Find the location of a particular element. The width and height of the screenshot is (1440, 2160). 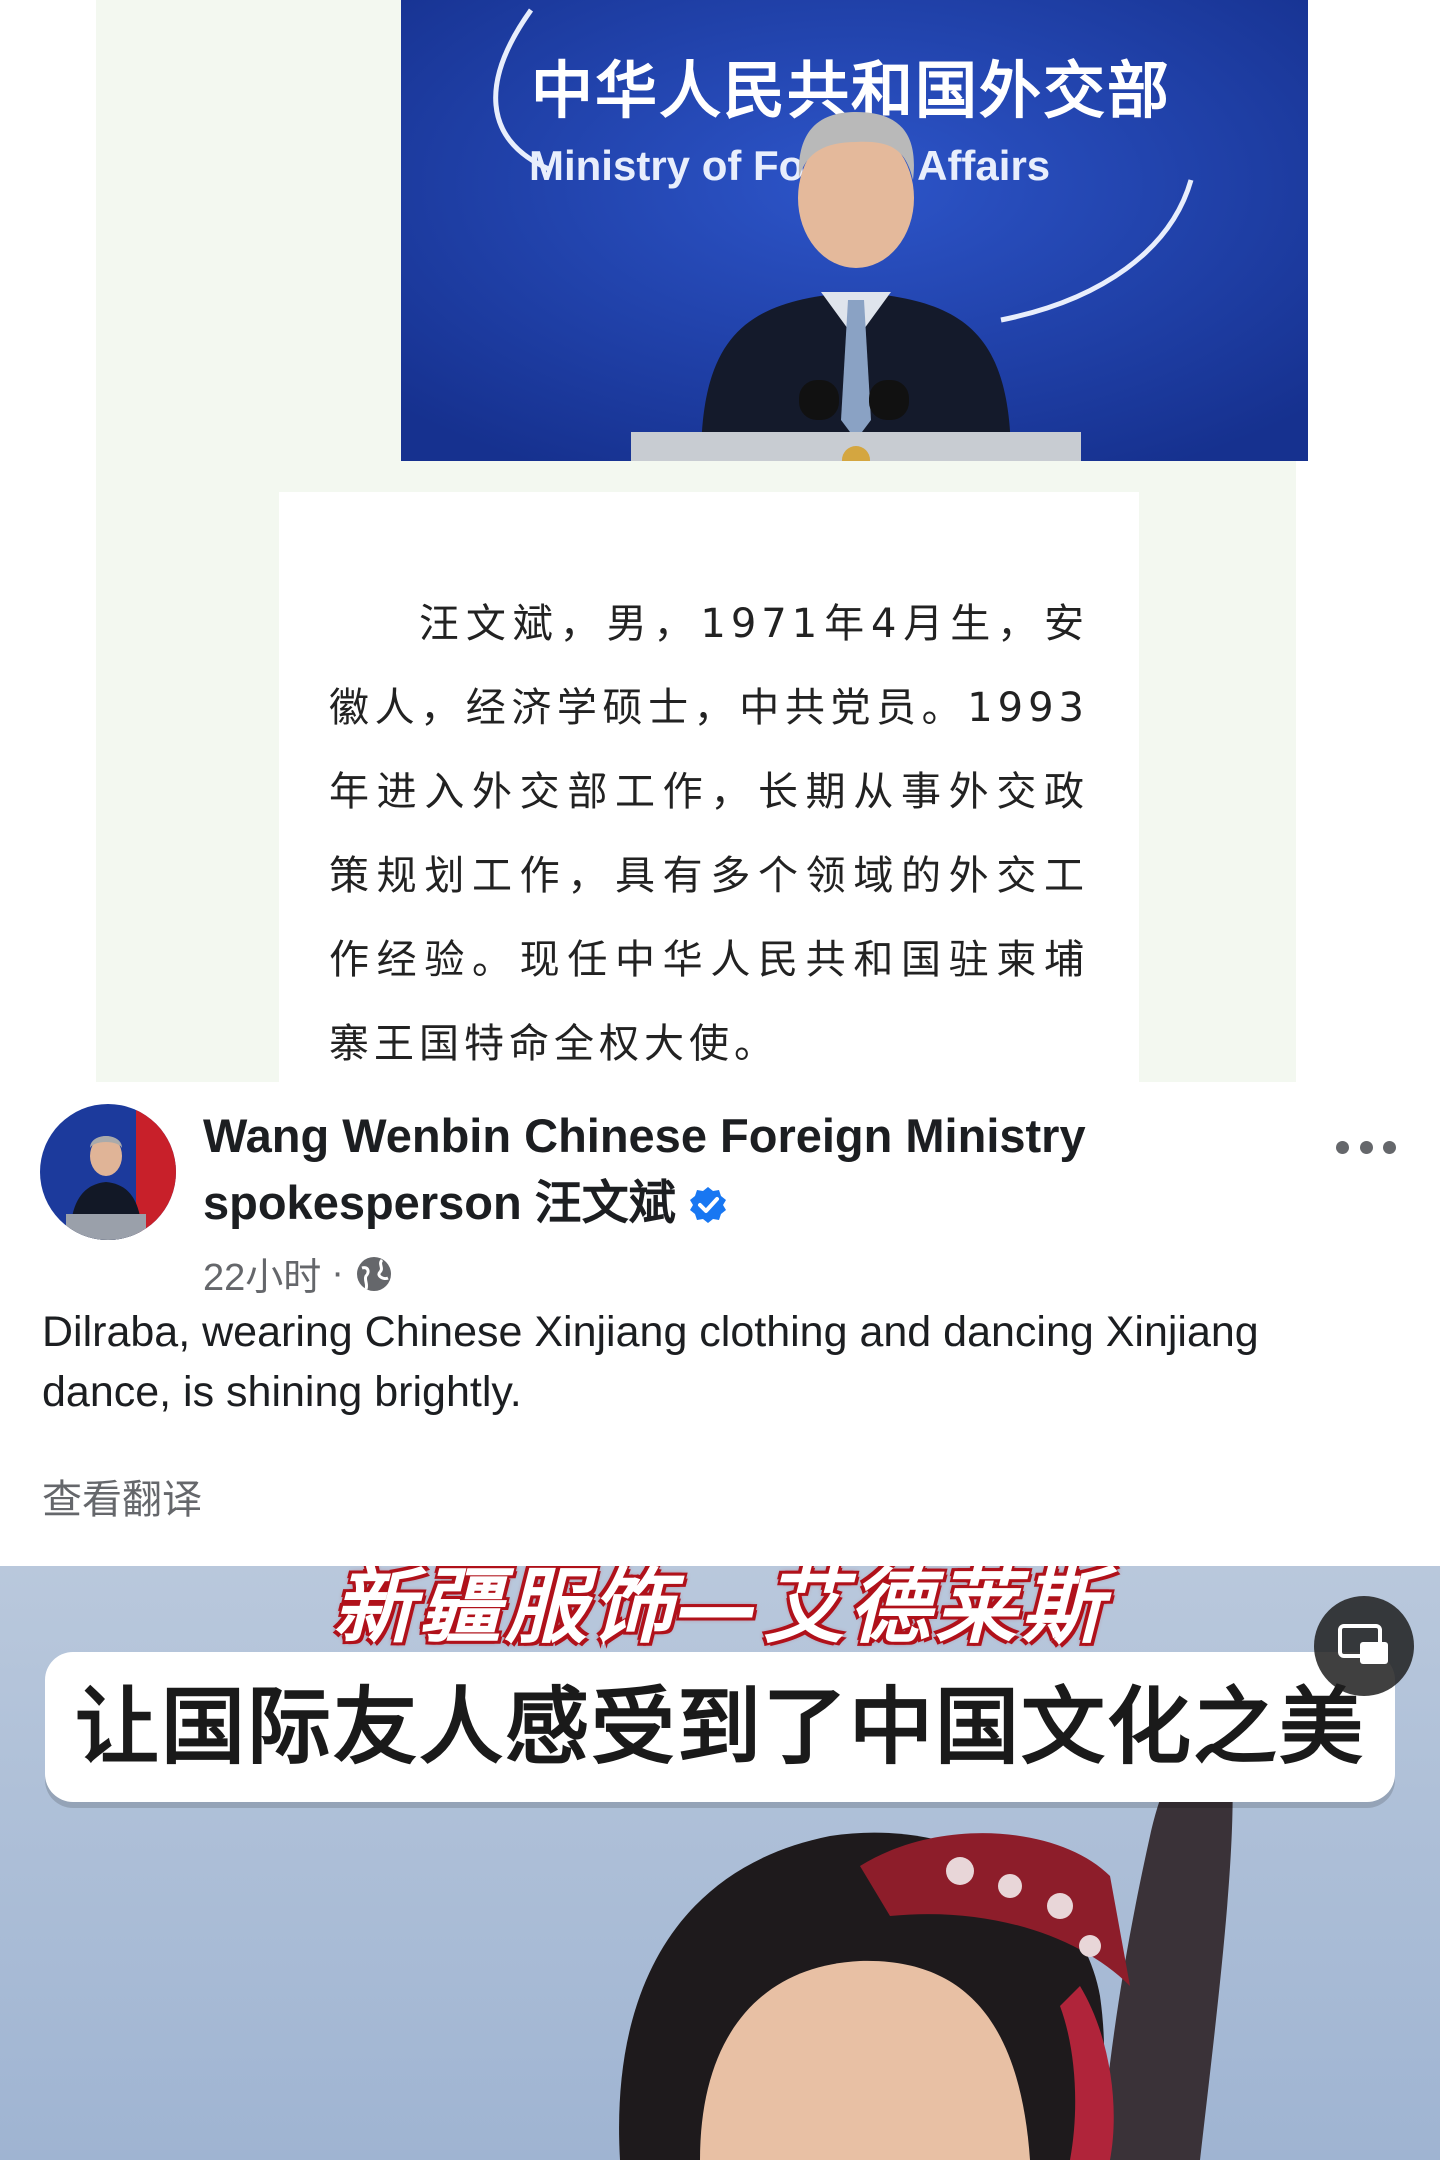

post-meta: 22小时 · is located at coordinates (298, 1273).